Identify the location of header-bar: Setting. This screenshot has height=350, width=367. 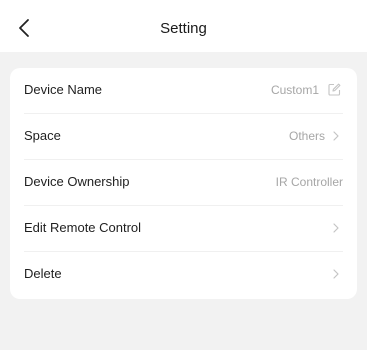
(183, 26).